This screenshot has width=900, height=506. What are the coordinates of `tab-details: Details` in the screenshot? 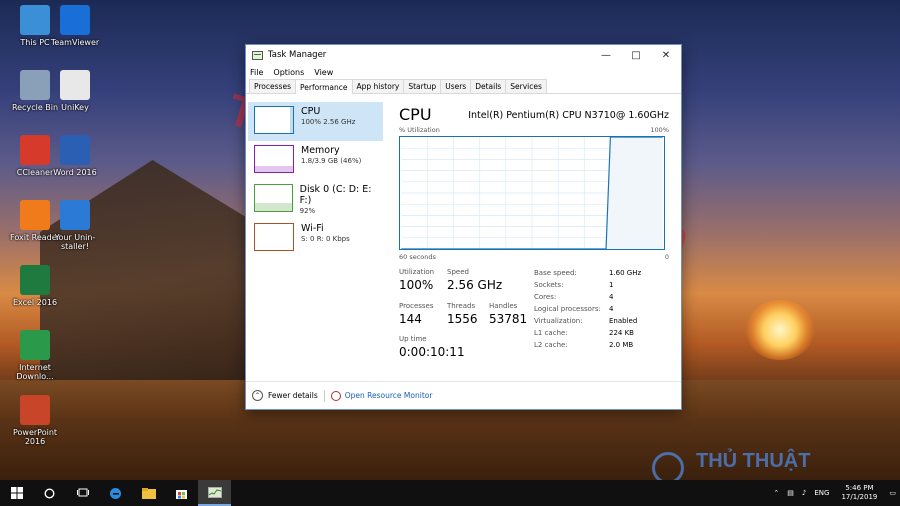 It's located at (488, 86).